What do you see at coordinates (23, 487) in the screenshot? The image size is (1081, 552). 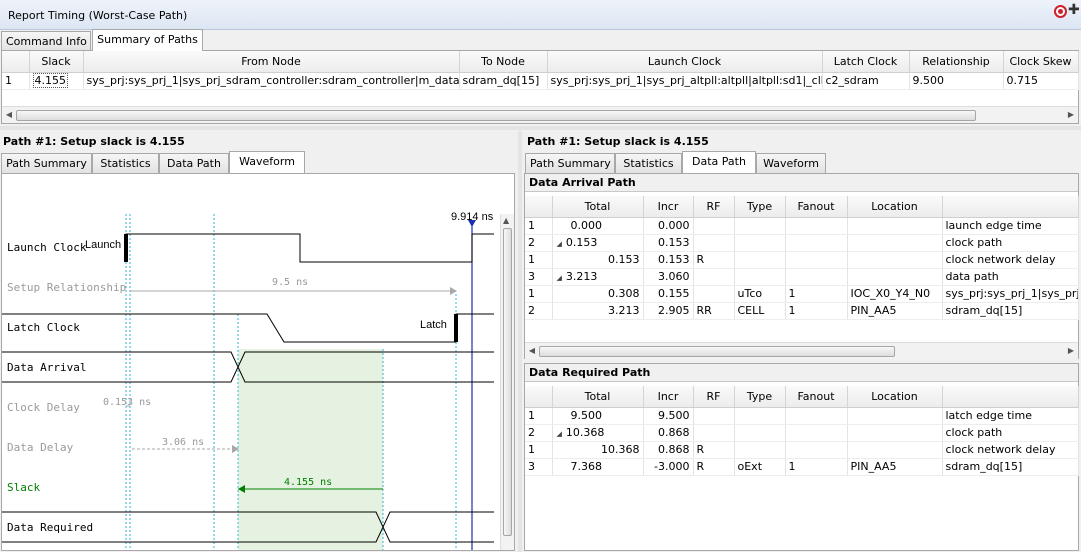 I see `signal-slack: Slack` at bounding box center [23, 487].